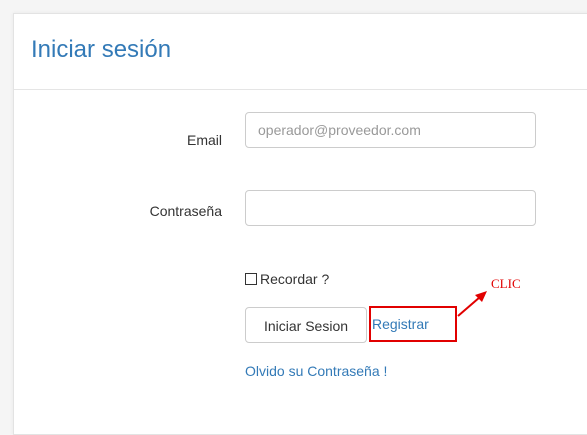  Describe the element at coordinates (390, 208) in the screenshot. I see `password-field` at that location.